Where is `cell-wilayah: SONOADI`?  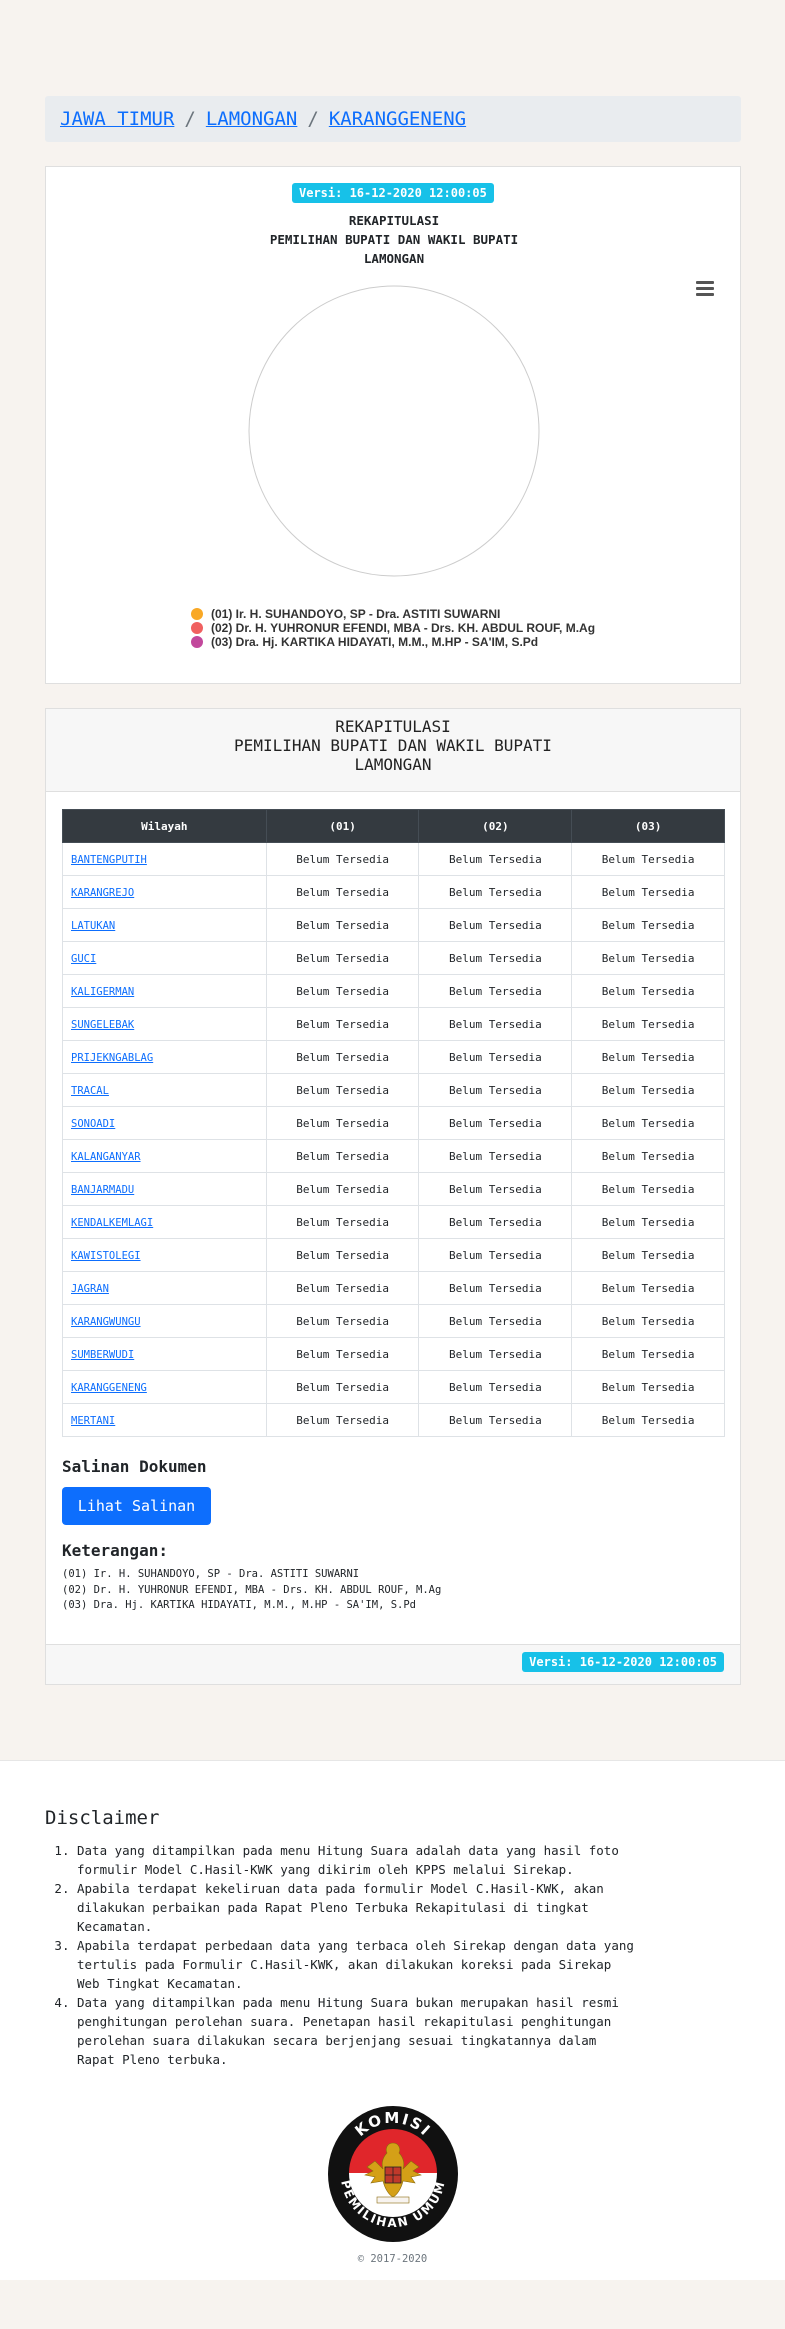
cell-wilayah: SONOADI is located at coordinates (164, 1123).